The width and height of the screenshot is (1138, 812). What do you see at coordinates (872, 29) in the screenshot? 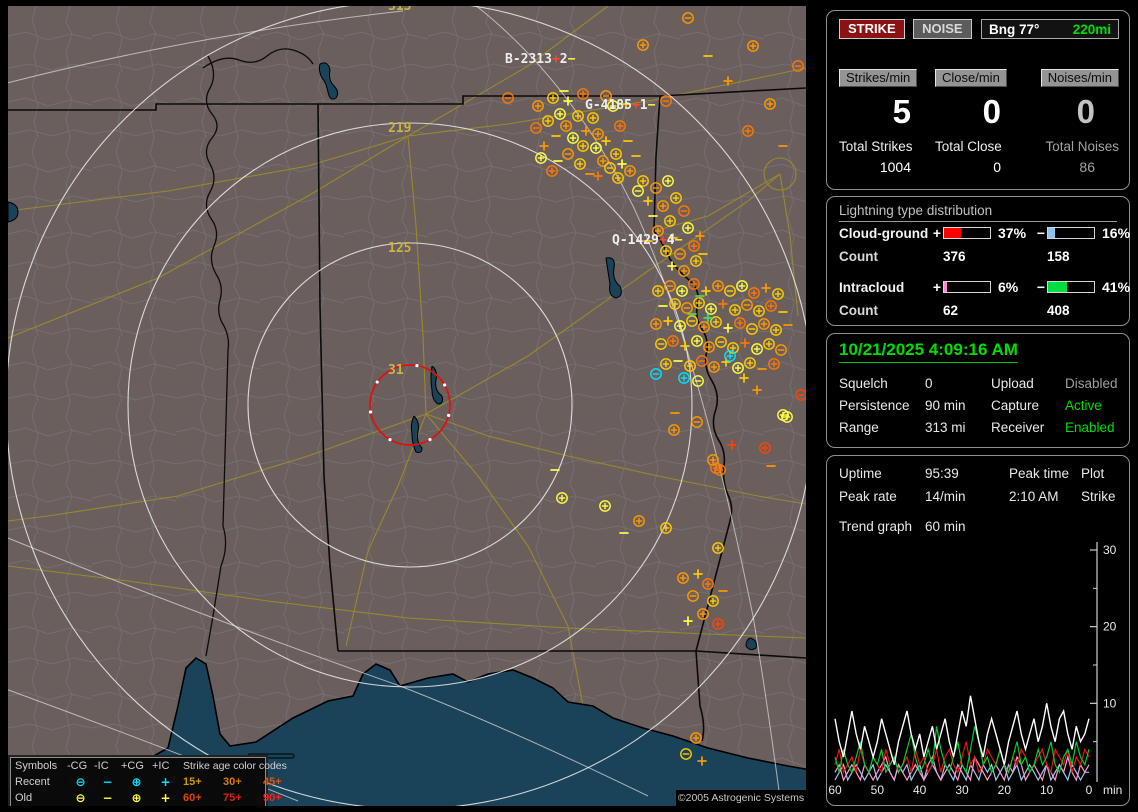
I see `strike-button: STRIKE` at bounding box center [872, 29].